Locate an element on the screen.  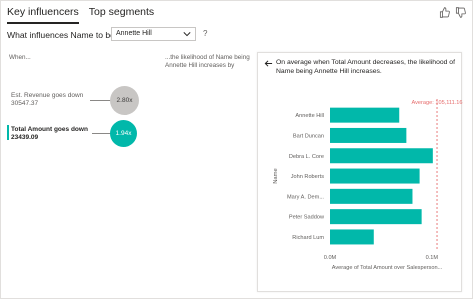
tab-key-influencers: Key influencers is located at coordinates (43, 14).